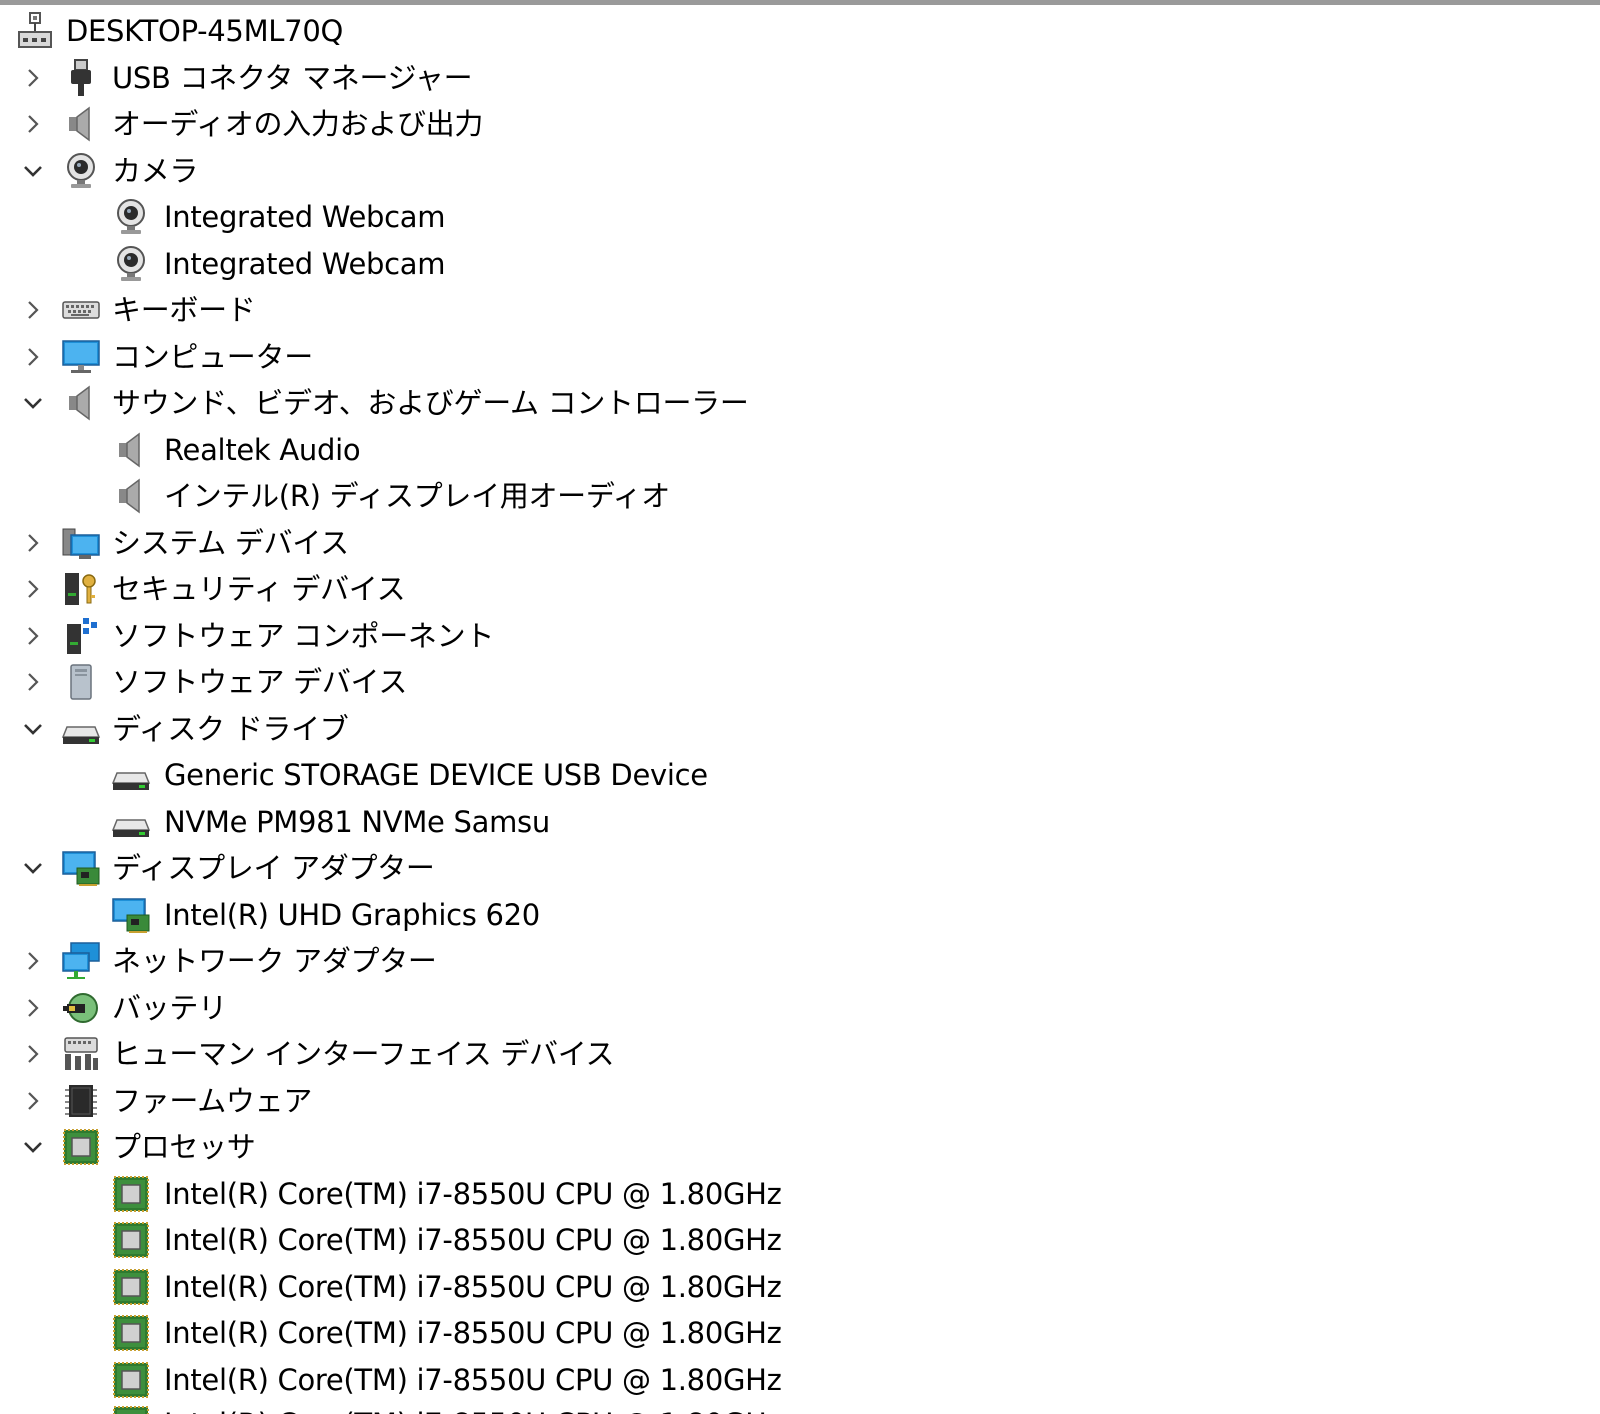  Describe the element at coordinates (357, 821) in the screenshot. I see `device-label: NVMe PM981 NVMe Samsu` at that location.